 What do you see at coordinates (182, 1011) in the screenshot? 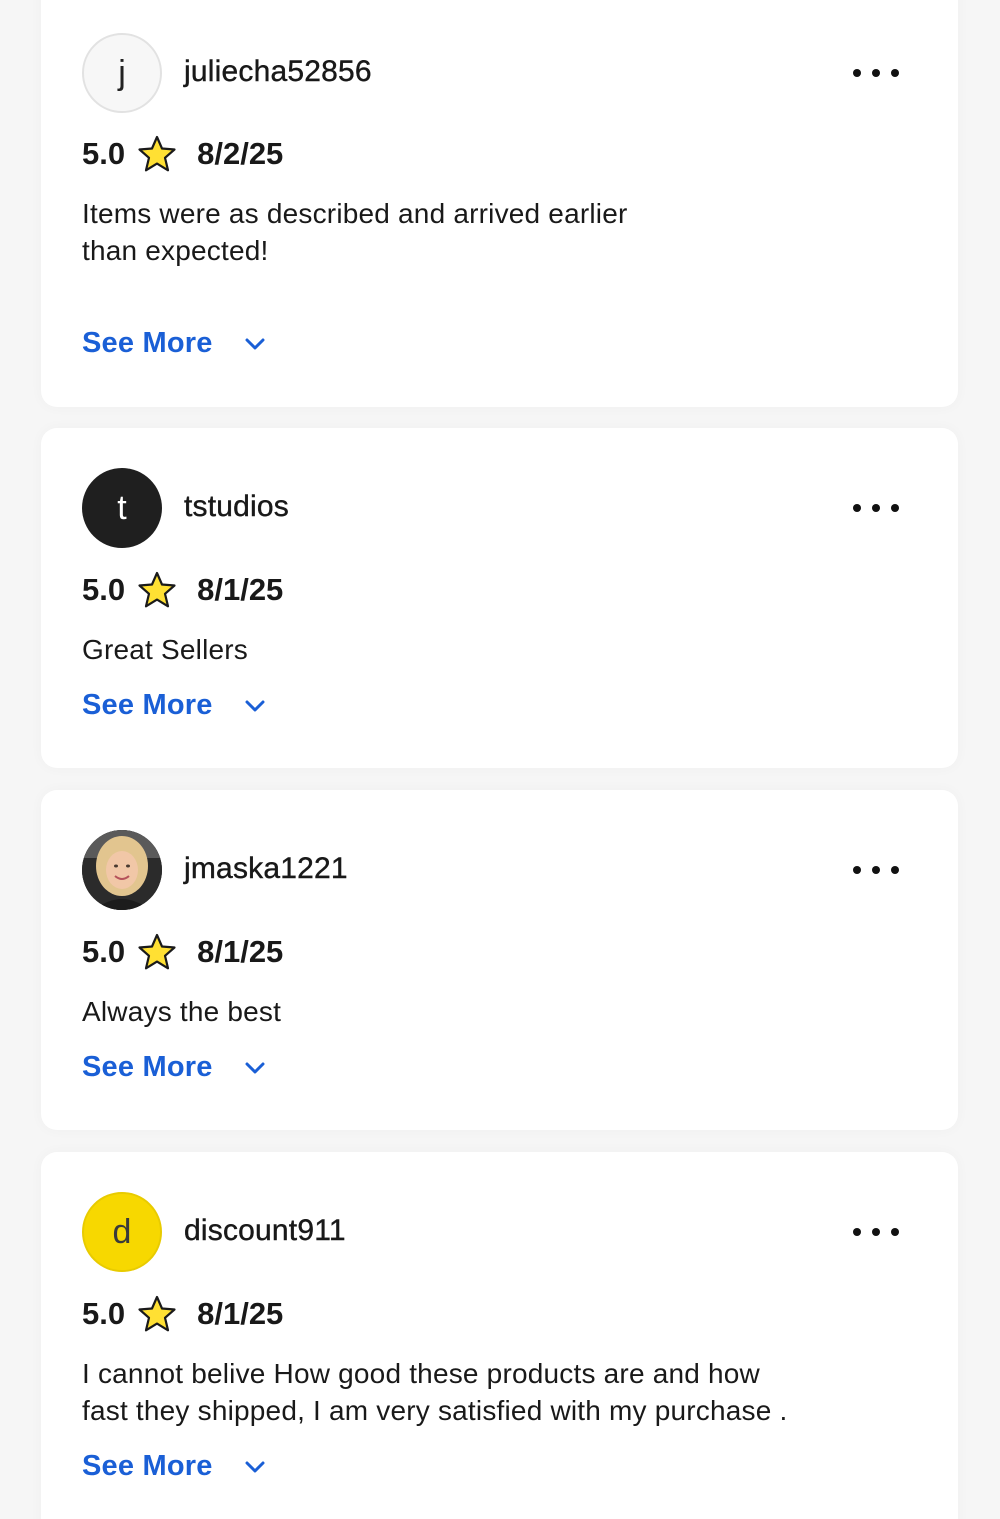
I see `review-text-line: Always the best` at bounding box center [182, 1011].